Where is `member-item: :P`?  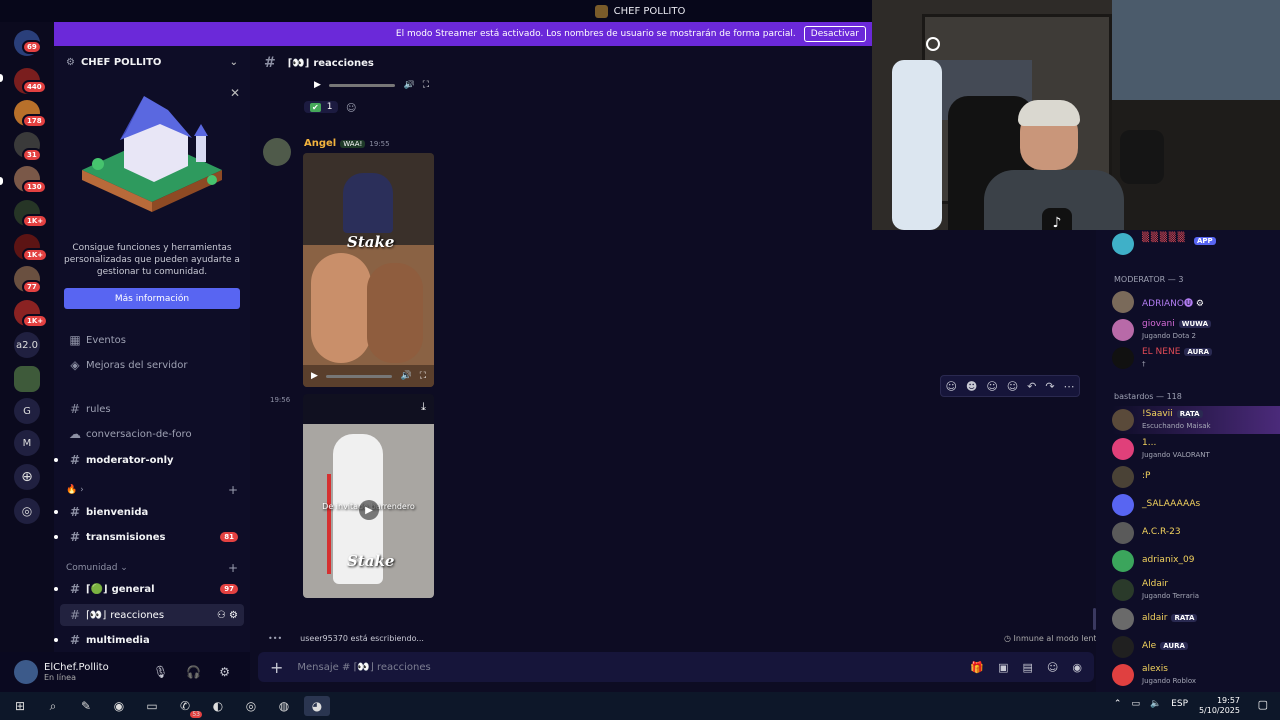
member-item: :P is located at coordinates (1196, 477).